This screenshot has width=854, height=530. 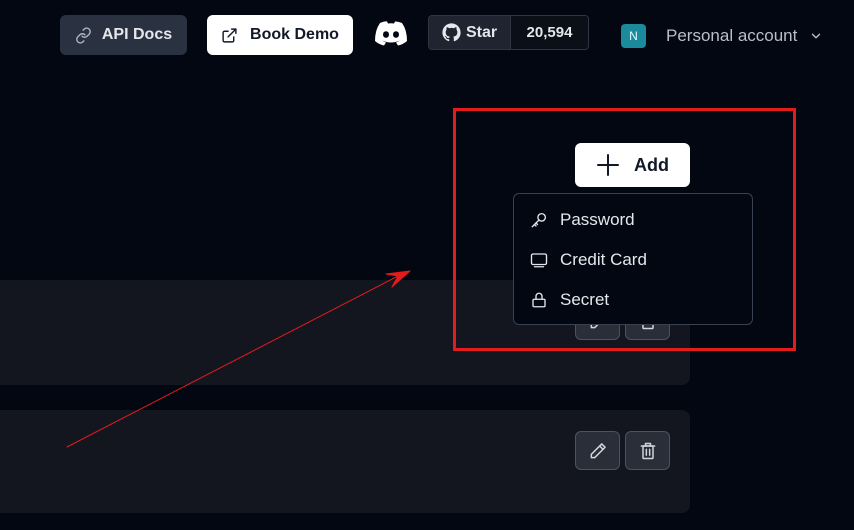 I want to click on github-star-label: Star, so click(x=481, y=32).